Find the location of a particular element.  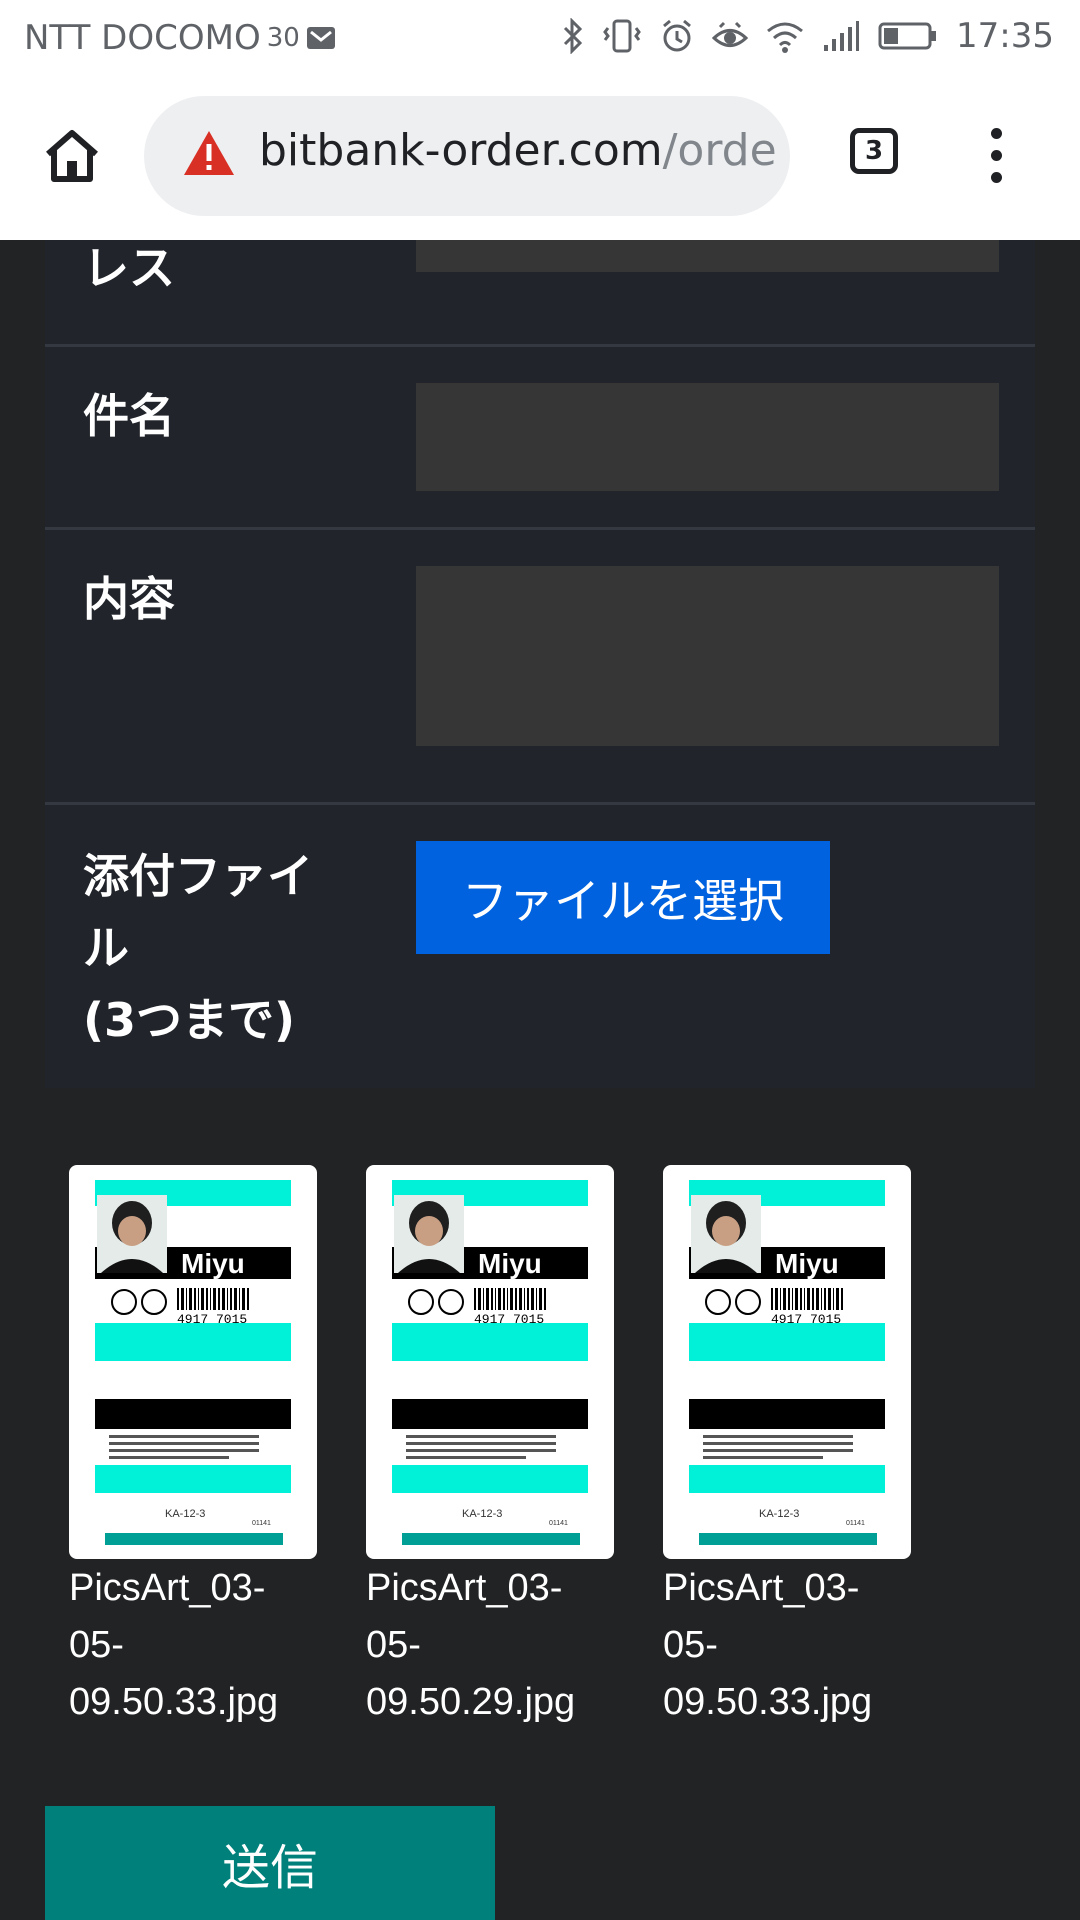

vibrate-icon is located at coordinates (622, 36).